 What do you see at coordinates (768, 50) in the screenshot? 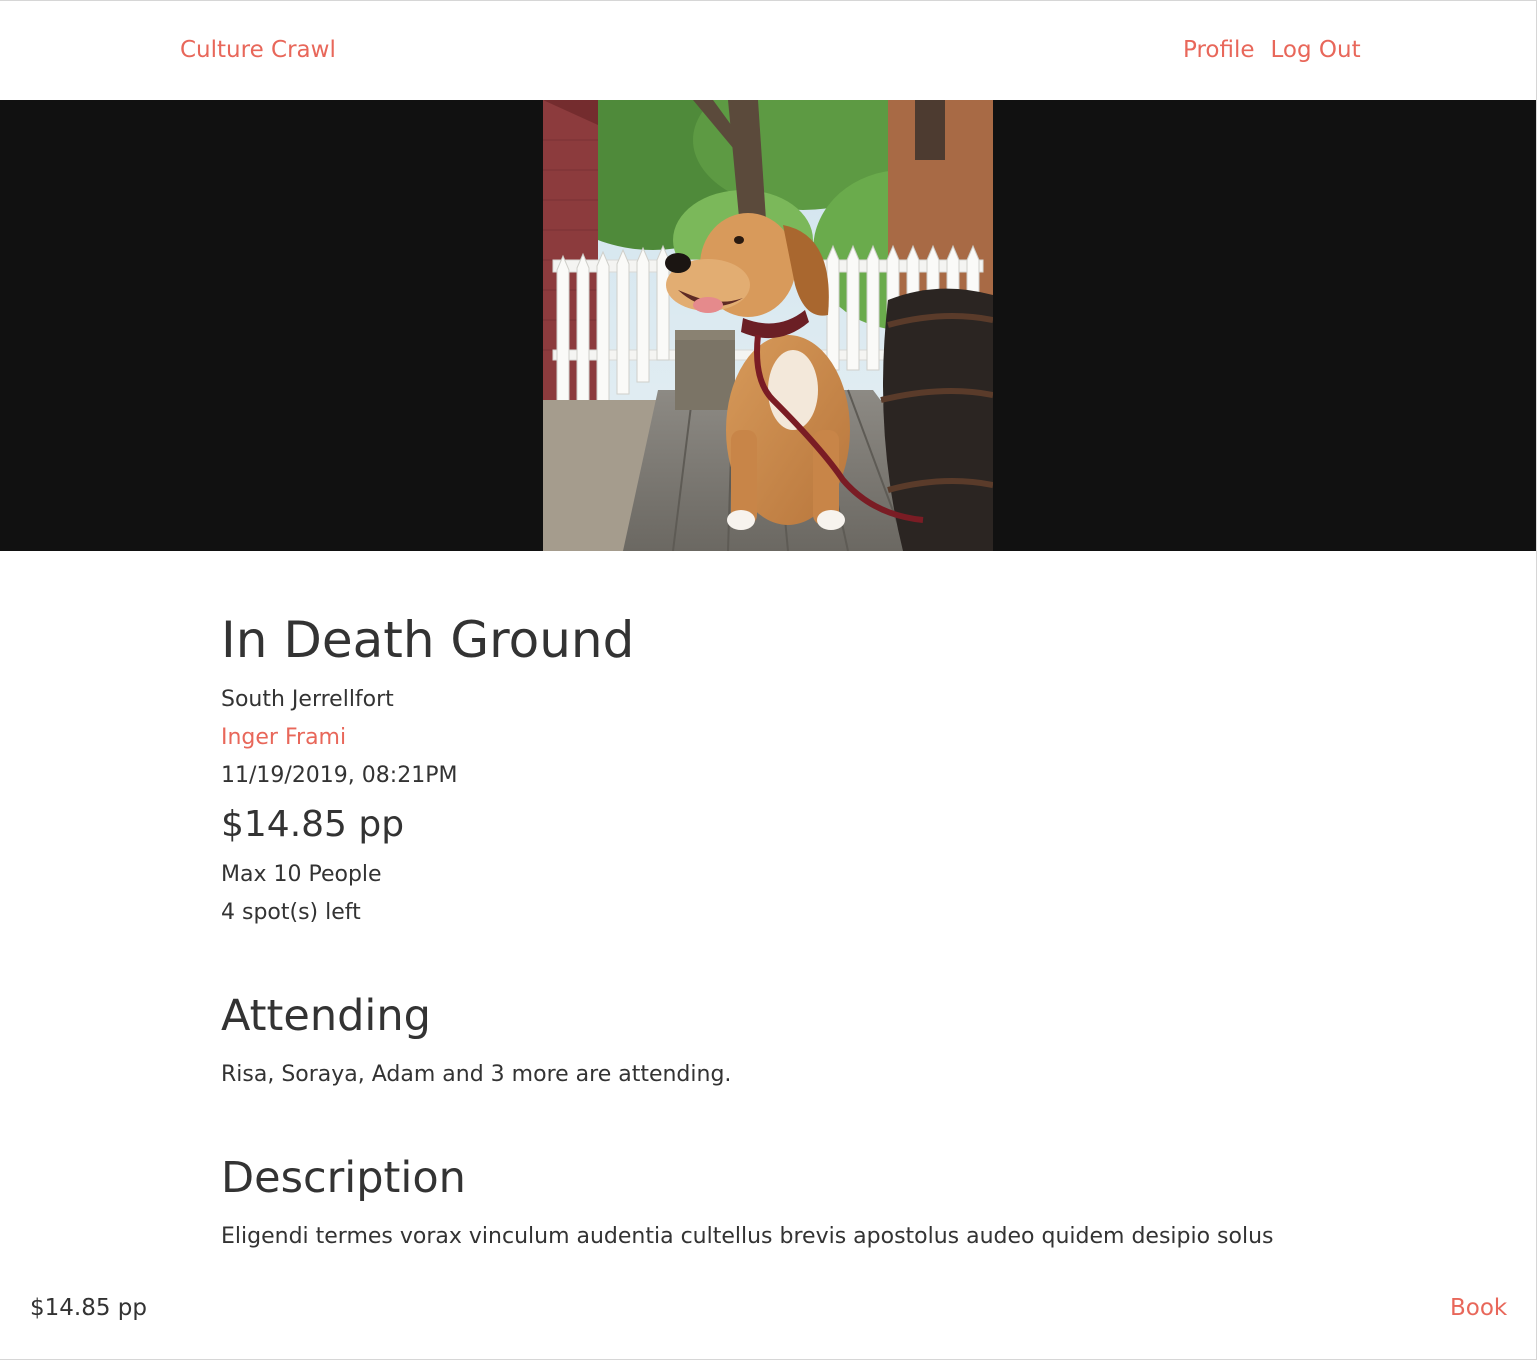
I see `top-nav: Culture Crawl Profile Log Out` at bounding box center [768, 50].